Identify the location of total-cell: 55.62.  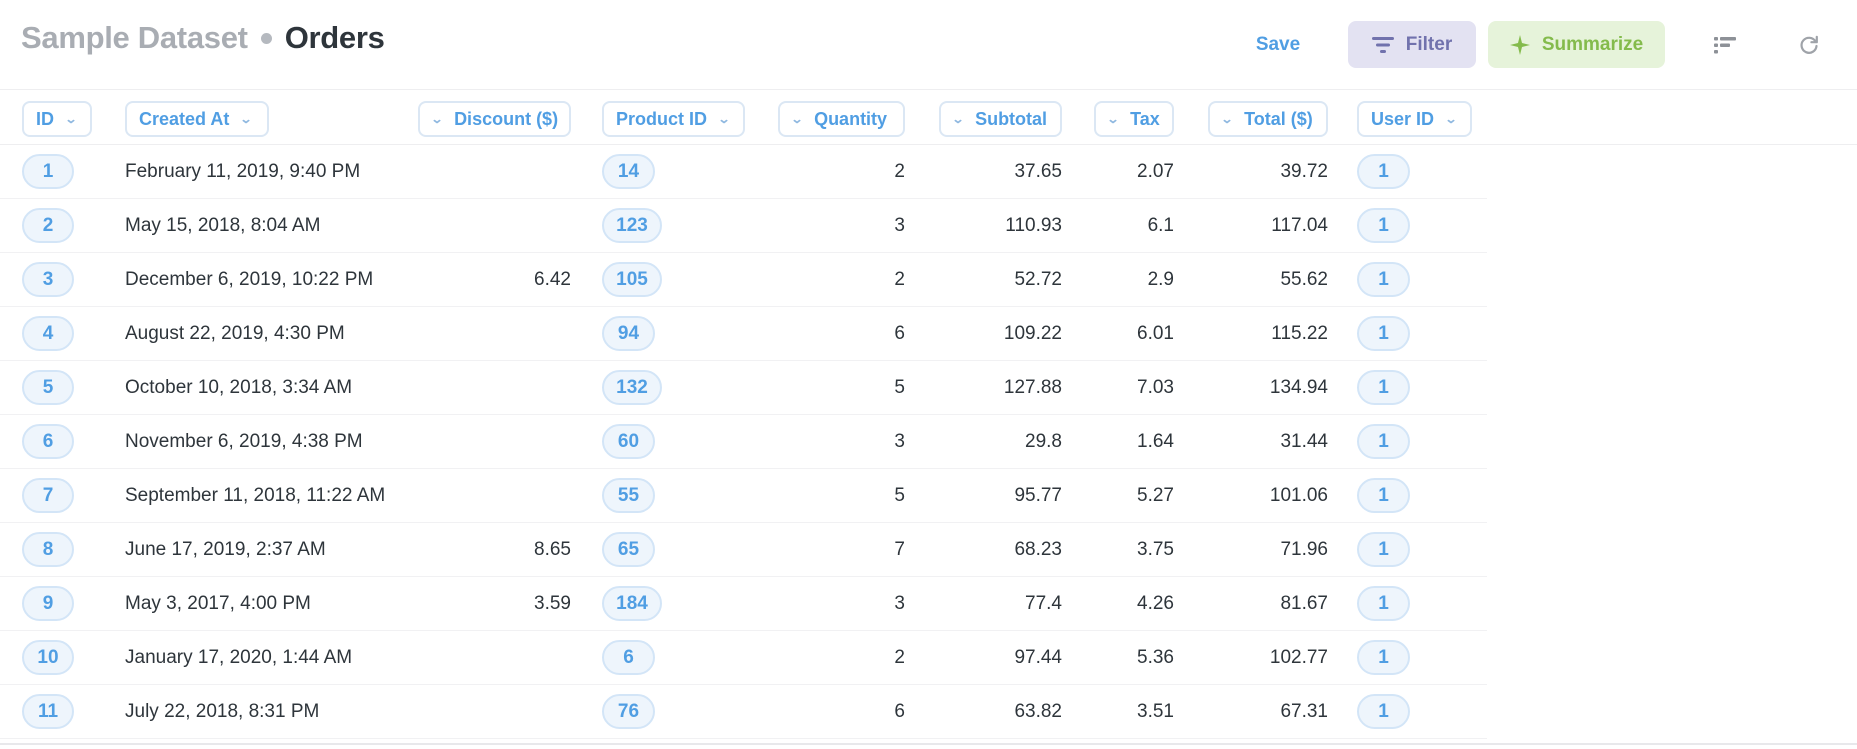
(1304, 279).